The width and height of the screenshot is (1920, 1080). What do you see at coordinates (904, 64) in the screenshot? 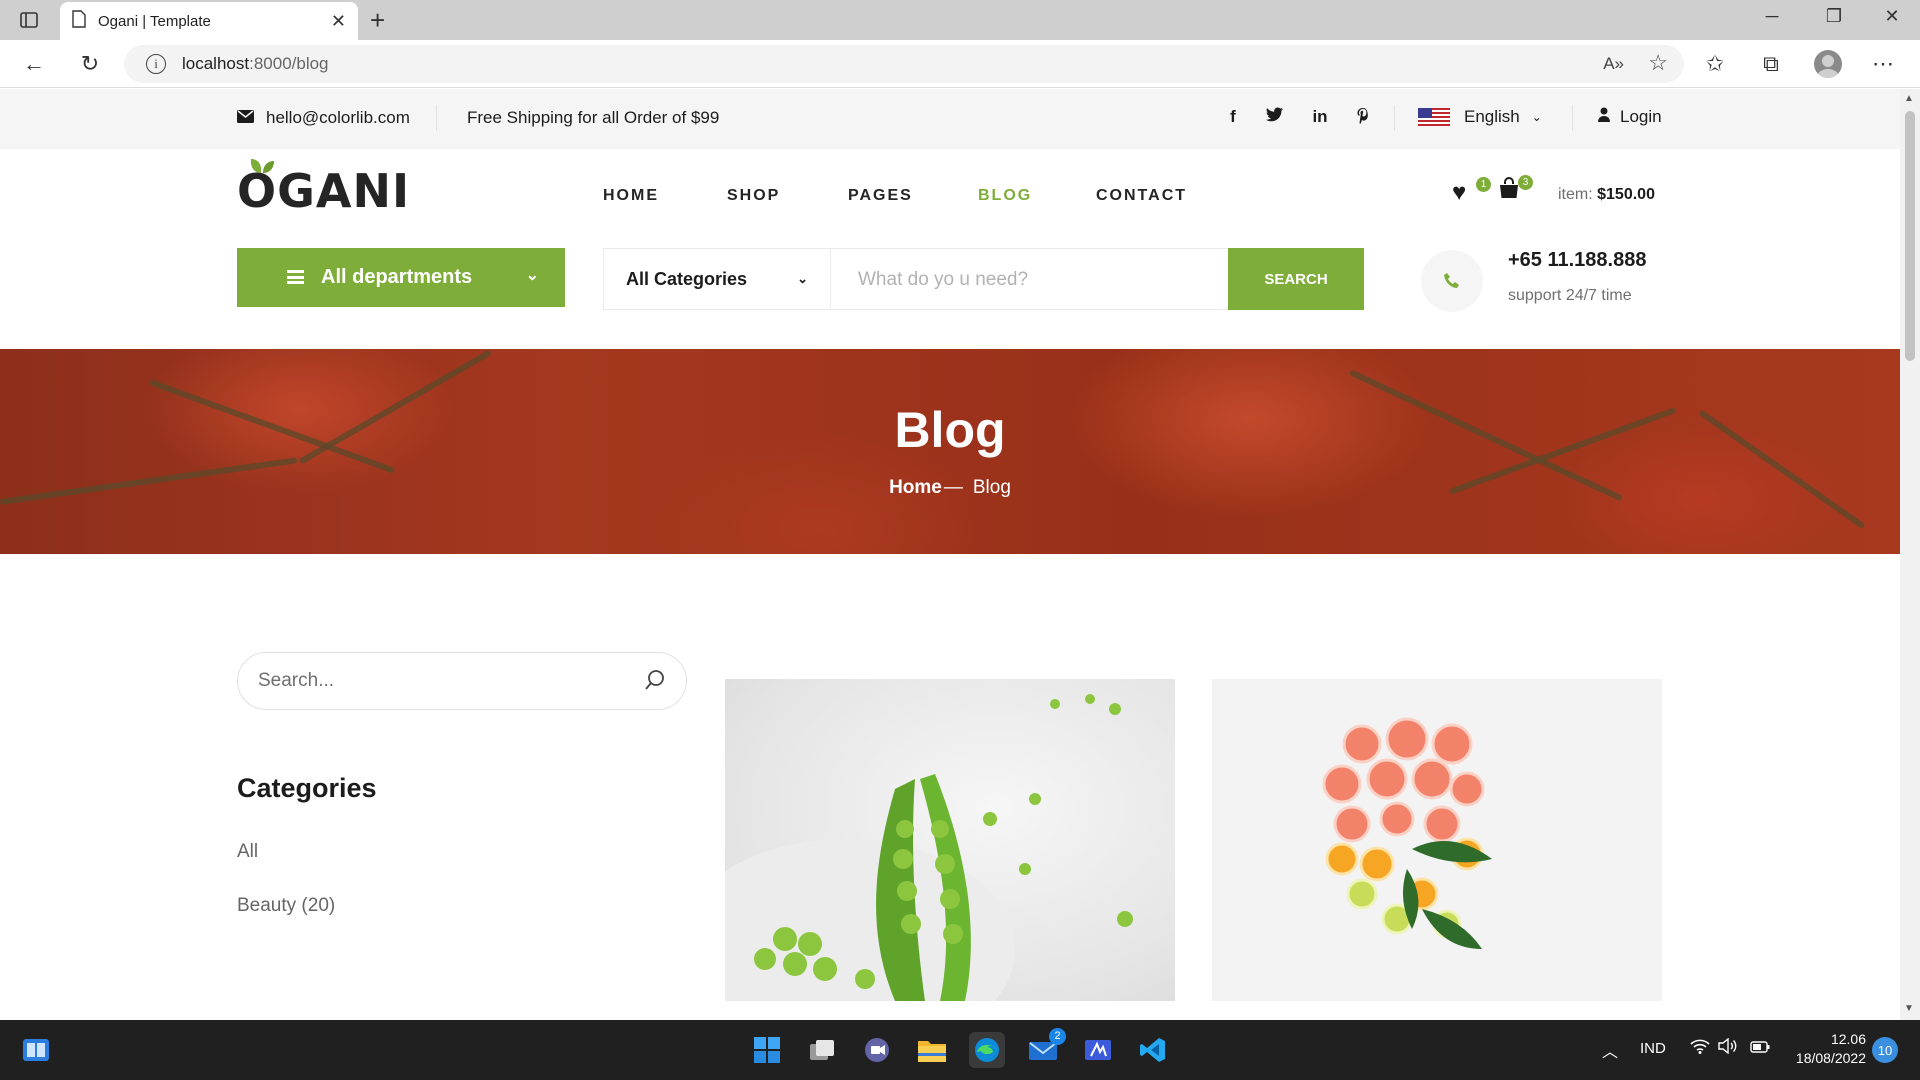
I see `url-field: i localhost:8000/blog A» ☆` at bounding box center [904, 64].